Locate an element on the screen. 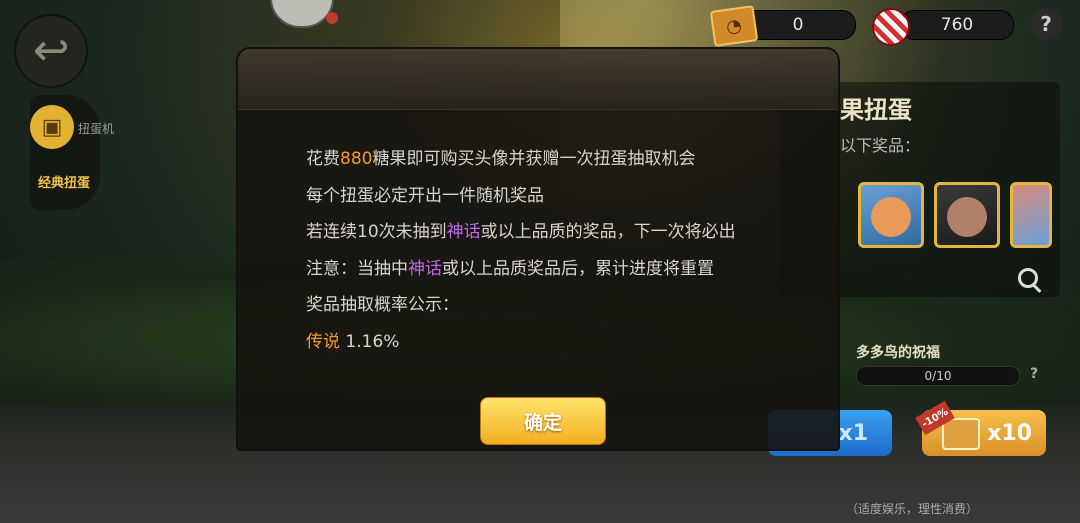 This screenshot has height=523, width=1080. candy-icon is located at coordinates (891, 27).